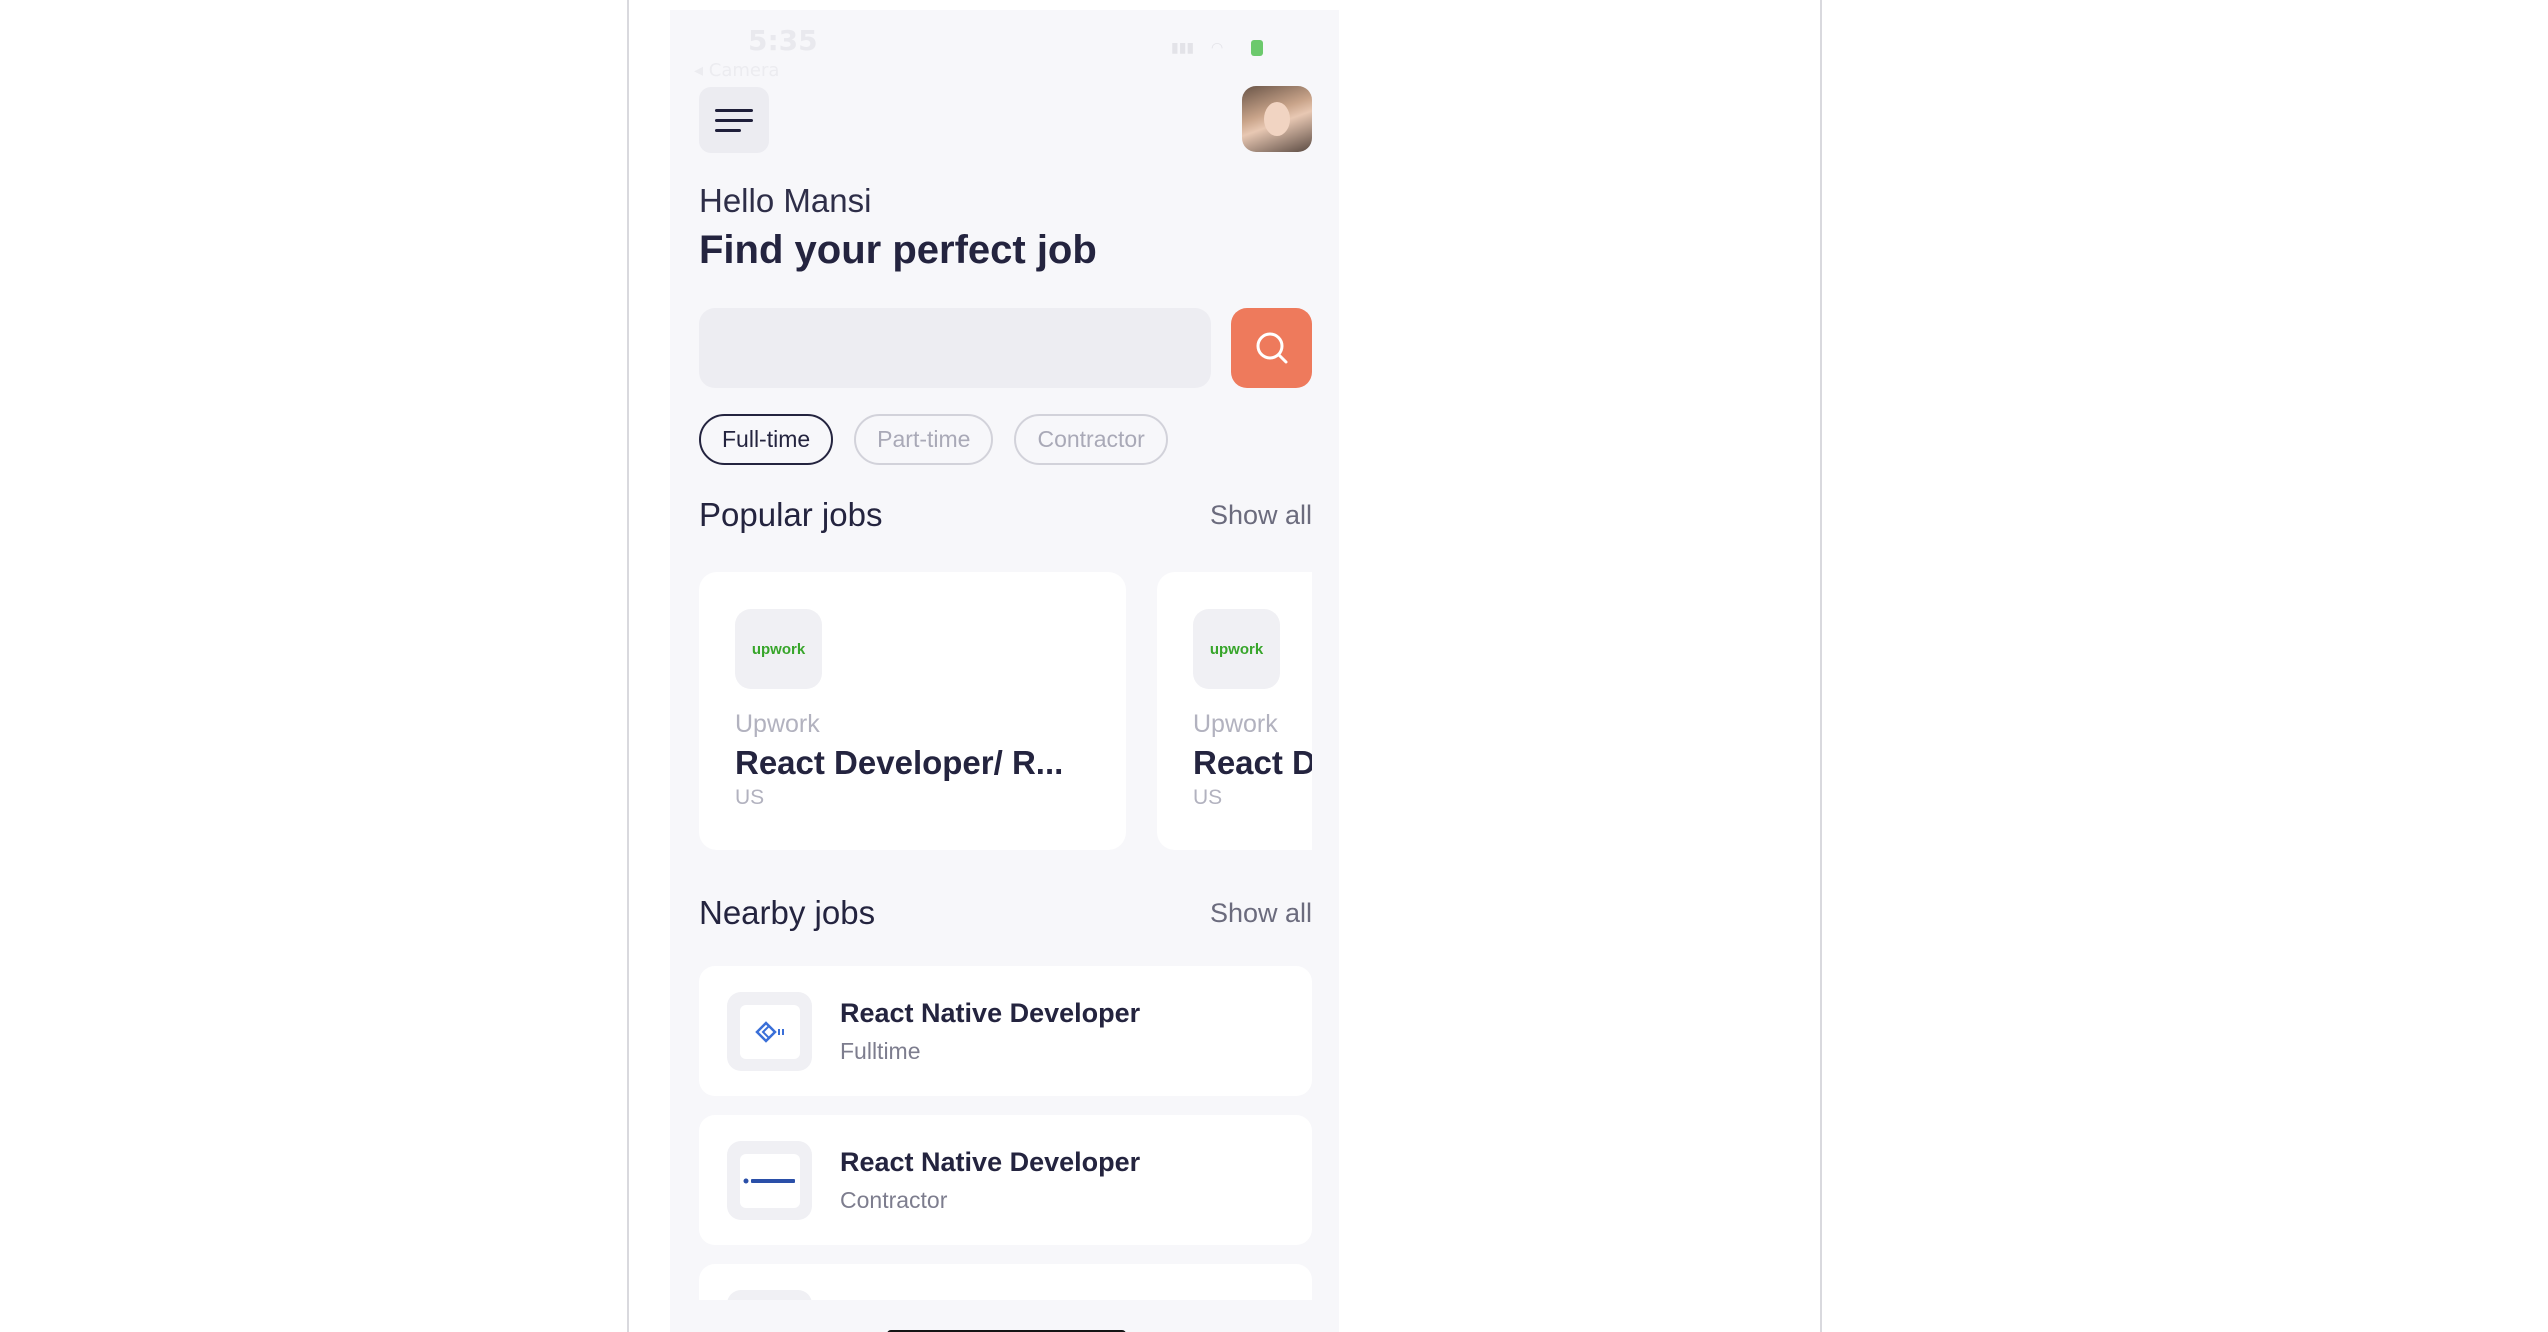 The image size is (2548, 1332). Describe the element at coordinates (791, 514) in the screenshot. I see `popular-jobs-title: Popular jobs` at that location.